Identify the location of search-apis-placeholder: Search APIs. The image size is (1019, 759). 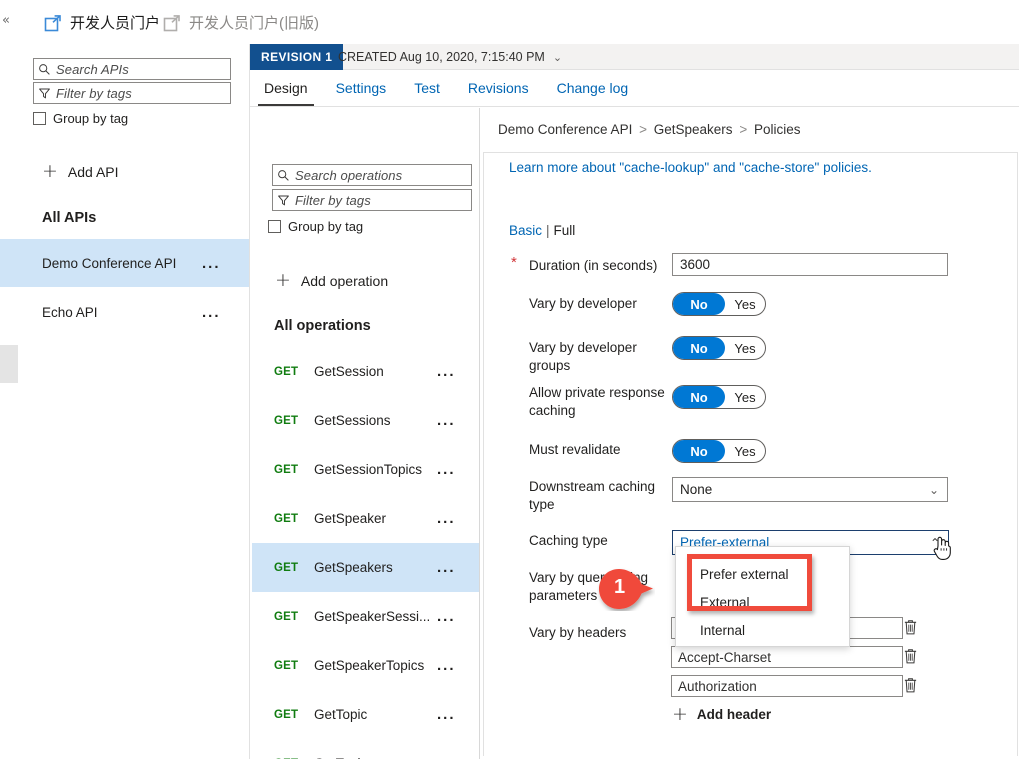
(92, 69).